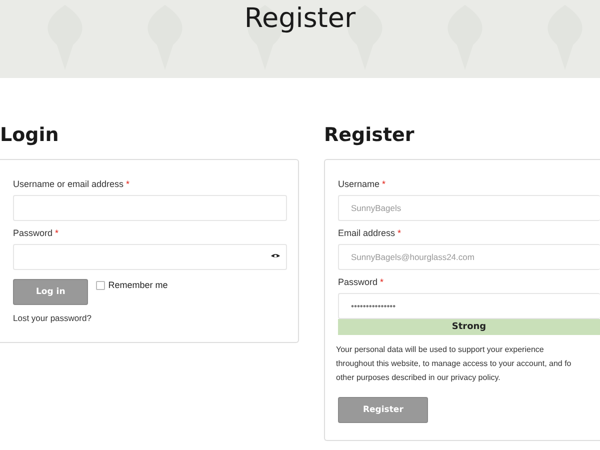 This screenshot has width=600, height=450. What do you see at coordinates (150, 208) in the screenshot?
I see `text-field` at bounding box center [150, 208].